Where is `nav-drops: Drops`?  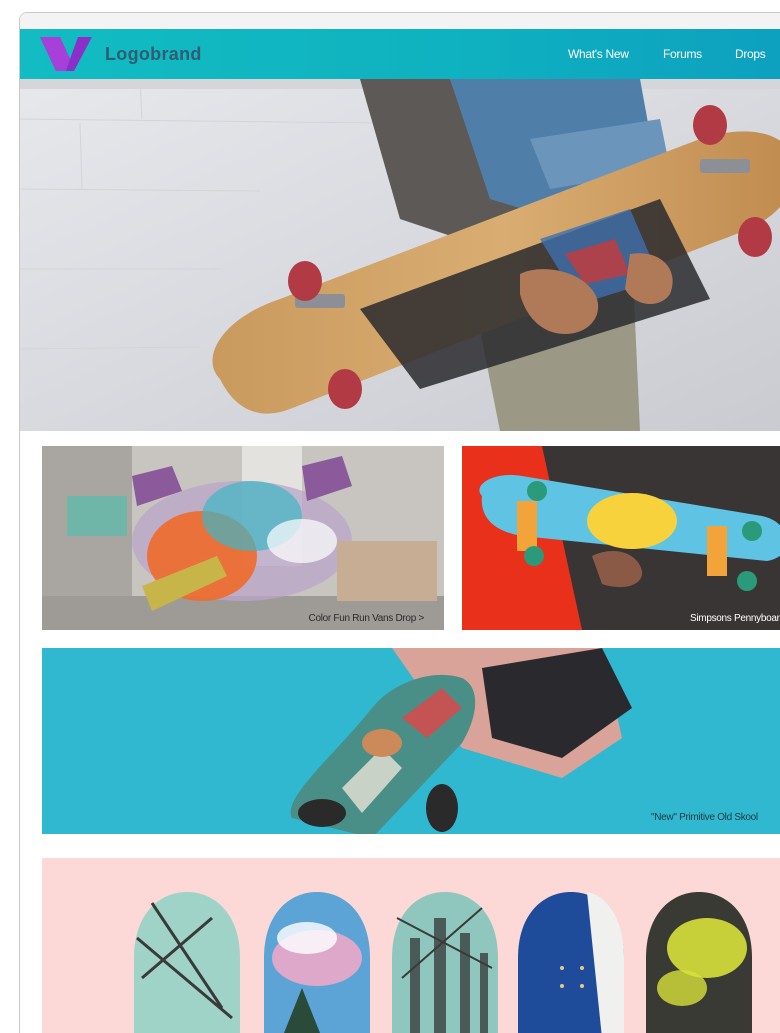 nav-drops: Drops is located at coordinates (750, 54).